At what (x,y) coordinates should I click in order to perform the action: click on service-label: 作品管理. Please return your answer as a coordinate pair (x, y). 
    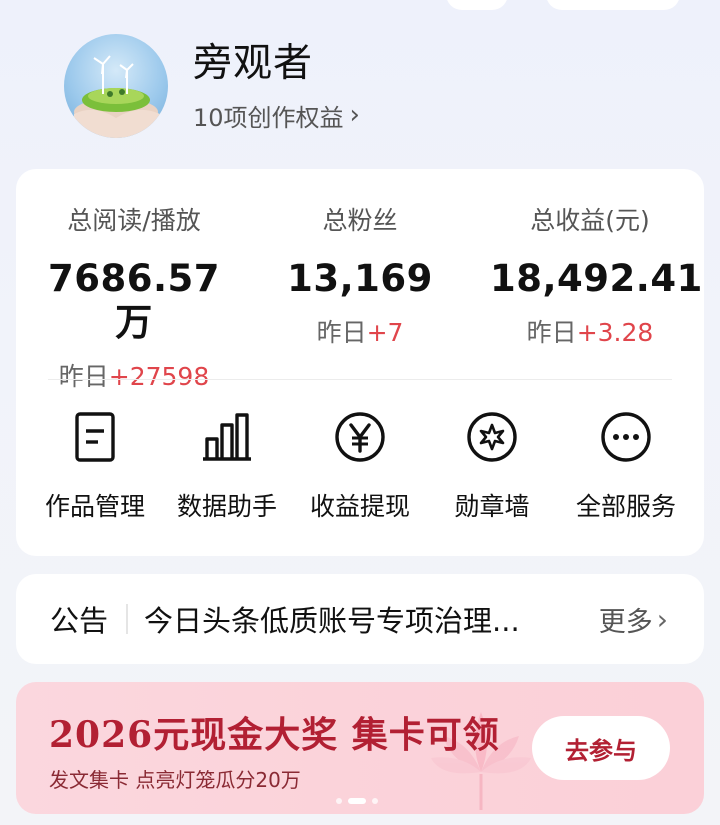
    Looking at the image, I should click on (94, 506).